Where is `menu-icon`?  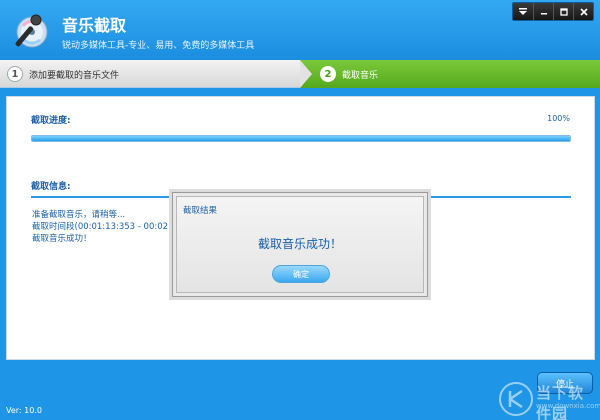 menu-icon is located at coordinates (523, 11).